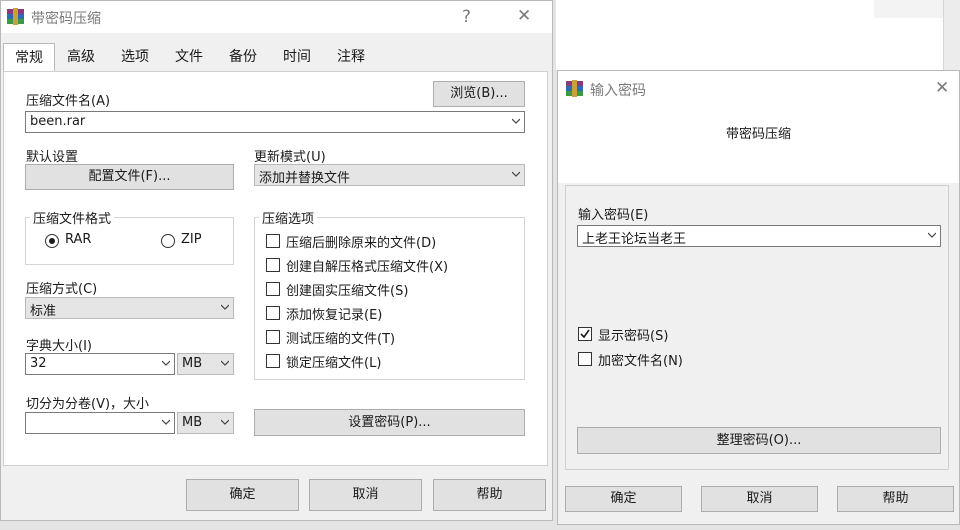  What do you see at coordinates (100, 364) in the screenshot?
I see `dictionary-size-field: 32` at bounding box center [100, 364].